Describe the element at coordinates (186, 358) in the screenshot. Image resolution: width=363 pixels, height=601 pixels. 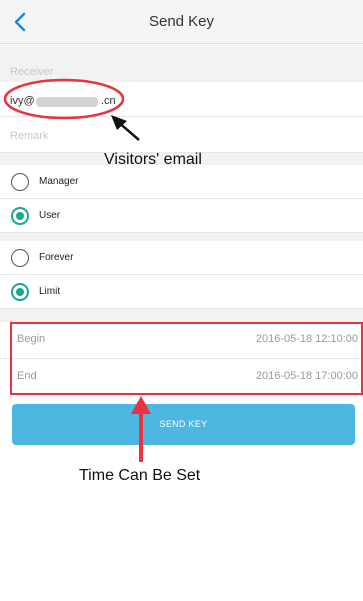
I see `time-highlight-box` at that location.